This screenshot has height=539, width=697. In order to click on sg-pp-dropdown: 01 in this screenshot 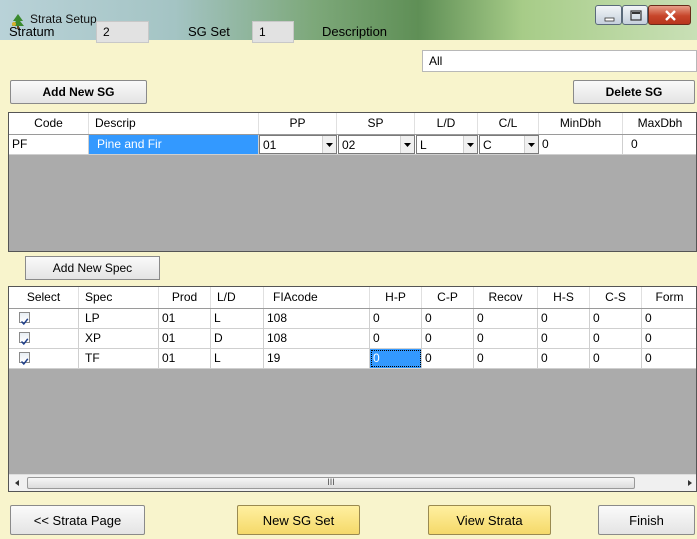, I will do `click(298, 144)`.